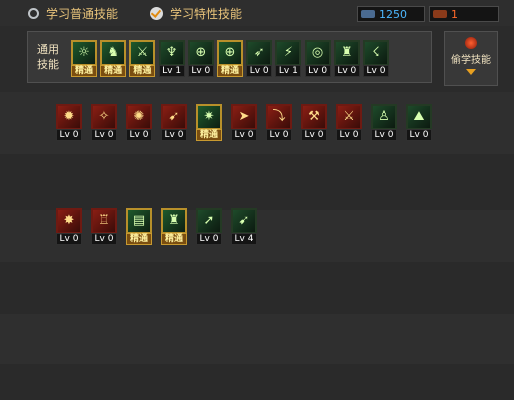  Describe the element at coordinates (174, 221) in the screenshot. I see `heavy-gun-icon: ♜` at that location.